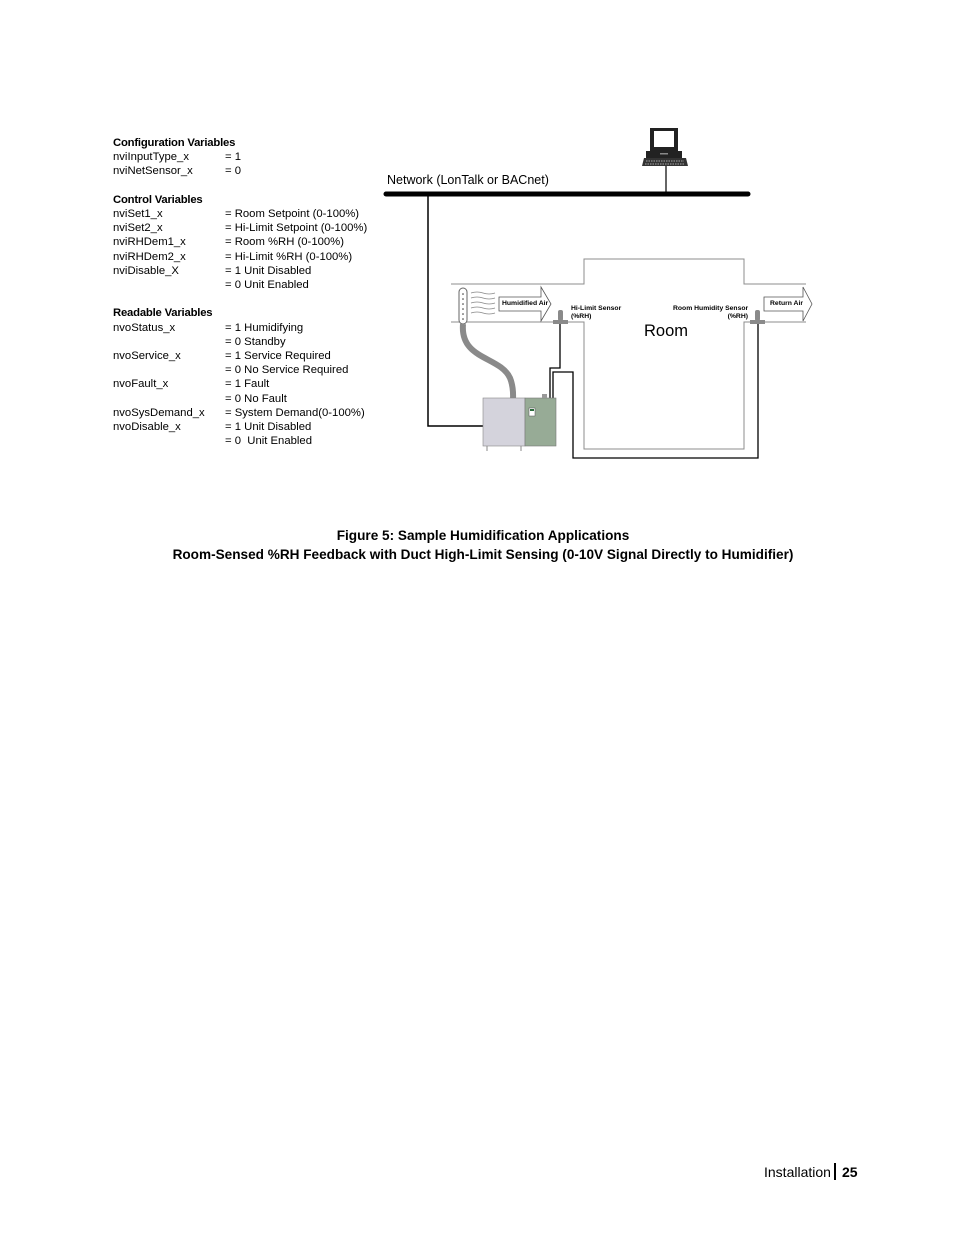 This screenshot has width=954, height=1235. Describe the element at coordinates (560, 317) in the screenshot. I see `hi-limit-sensor-icon` at that location.